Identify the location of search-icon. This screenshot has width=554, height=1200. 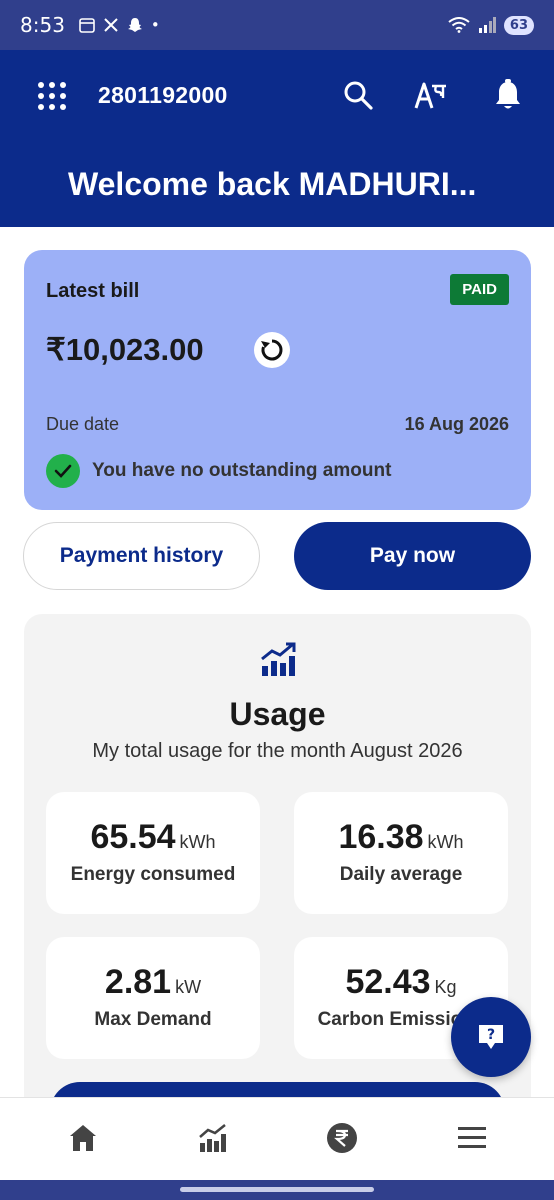
(358, 95).